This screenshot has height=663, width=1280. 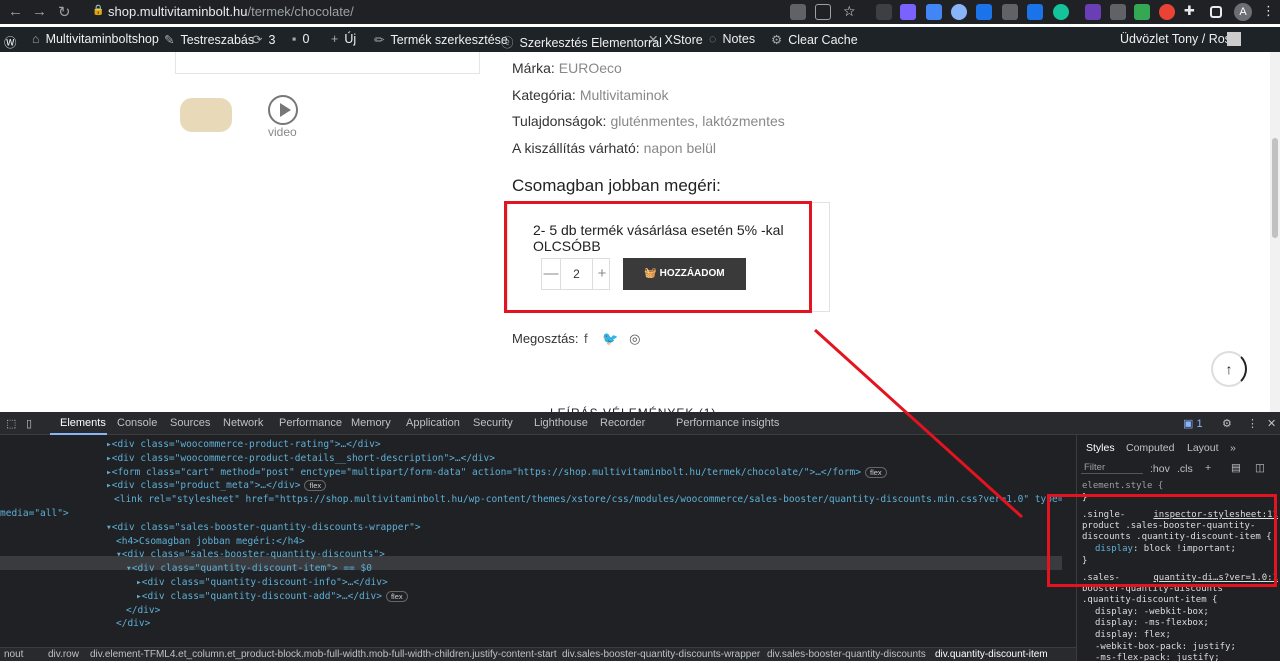 What do you see at coordinates (624, 95) in the screenshot?
I see `category-link: Multivitaminok` at bounding box center [624, 95].